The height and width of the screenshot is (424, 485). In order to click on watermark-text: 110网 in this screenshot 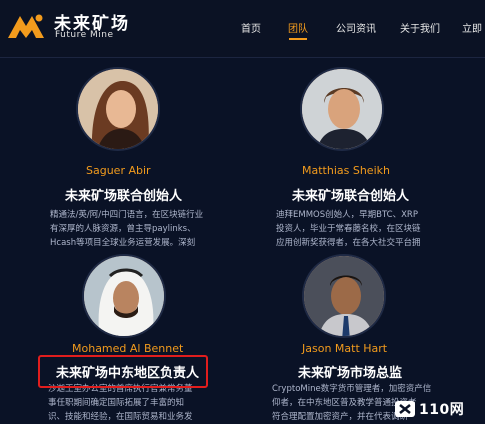, I will do `click(442, 410)`.